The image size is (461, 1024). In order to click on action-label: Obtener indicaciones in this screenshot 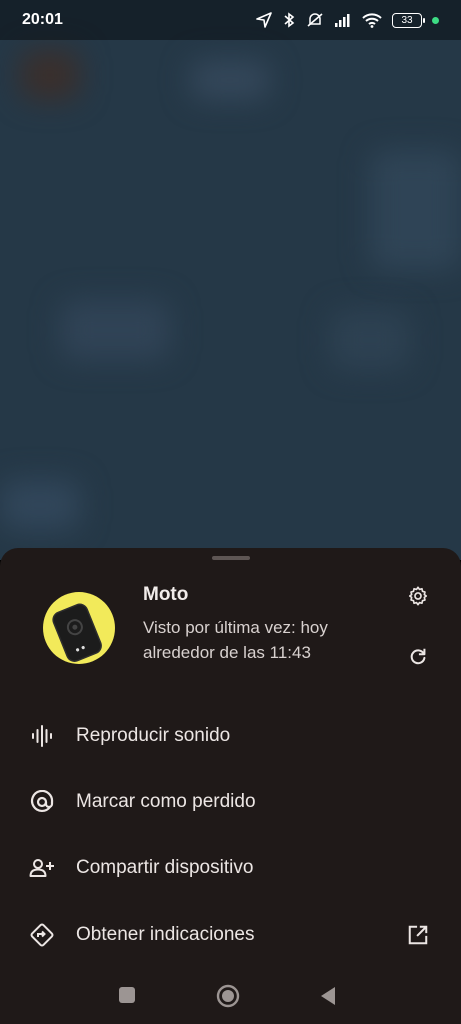, I will do `click(165, 934)`.